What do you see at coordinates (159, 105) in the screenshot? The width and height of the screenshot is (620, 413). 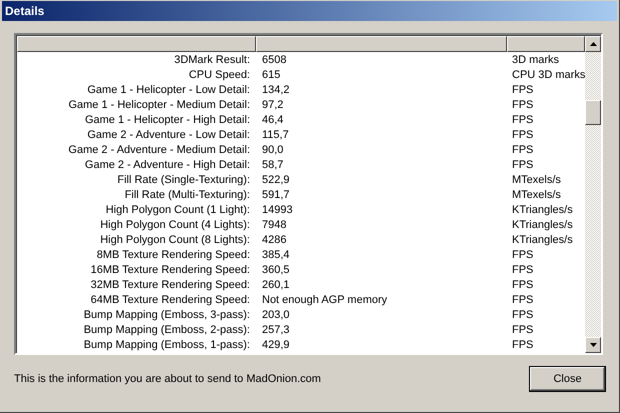 I see `metric-name: Game 1 - Helicopter - Medium Detail:` at bounding box center [159, 105].